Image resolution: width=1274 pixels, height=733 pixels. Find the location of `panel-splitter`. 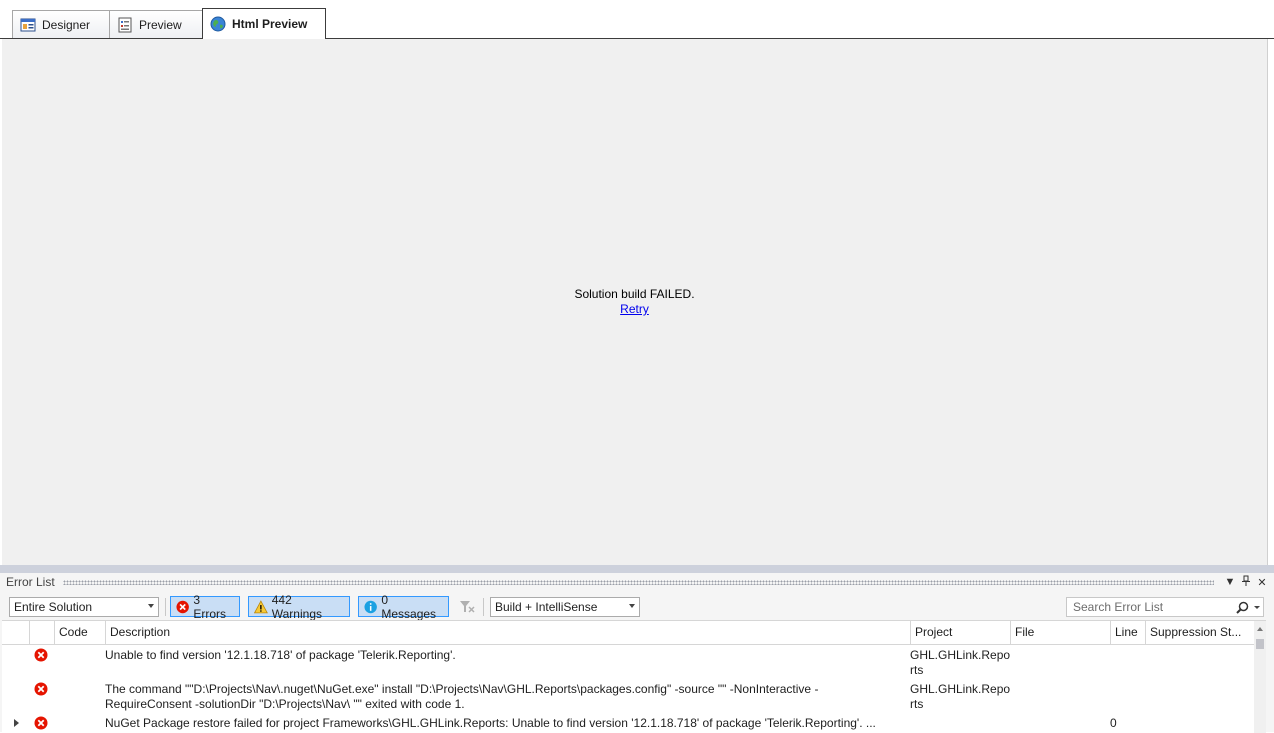

panel-splitter is located at coordinates (637, 569).